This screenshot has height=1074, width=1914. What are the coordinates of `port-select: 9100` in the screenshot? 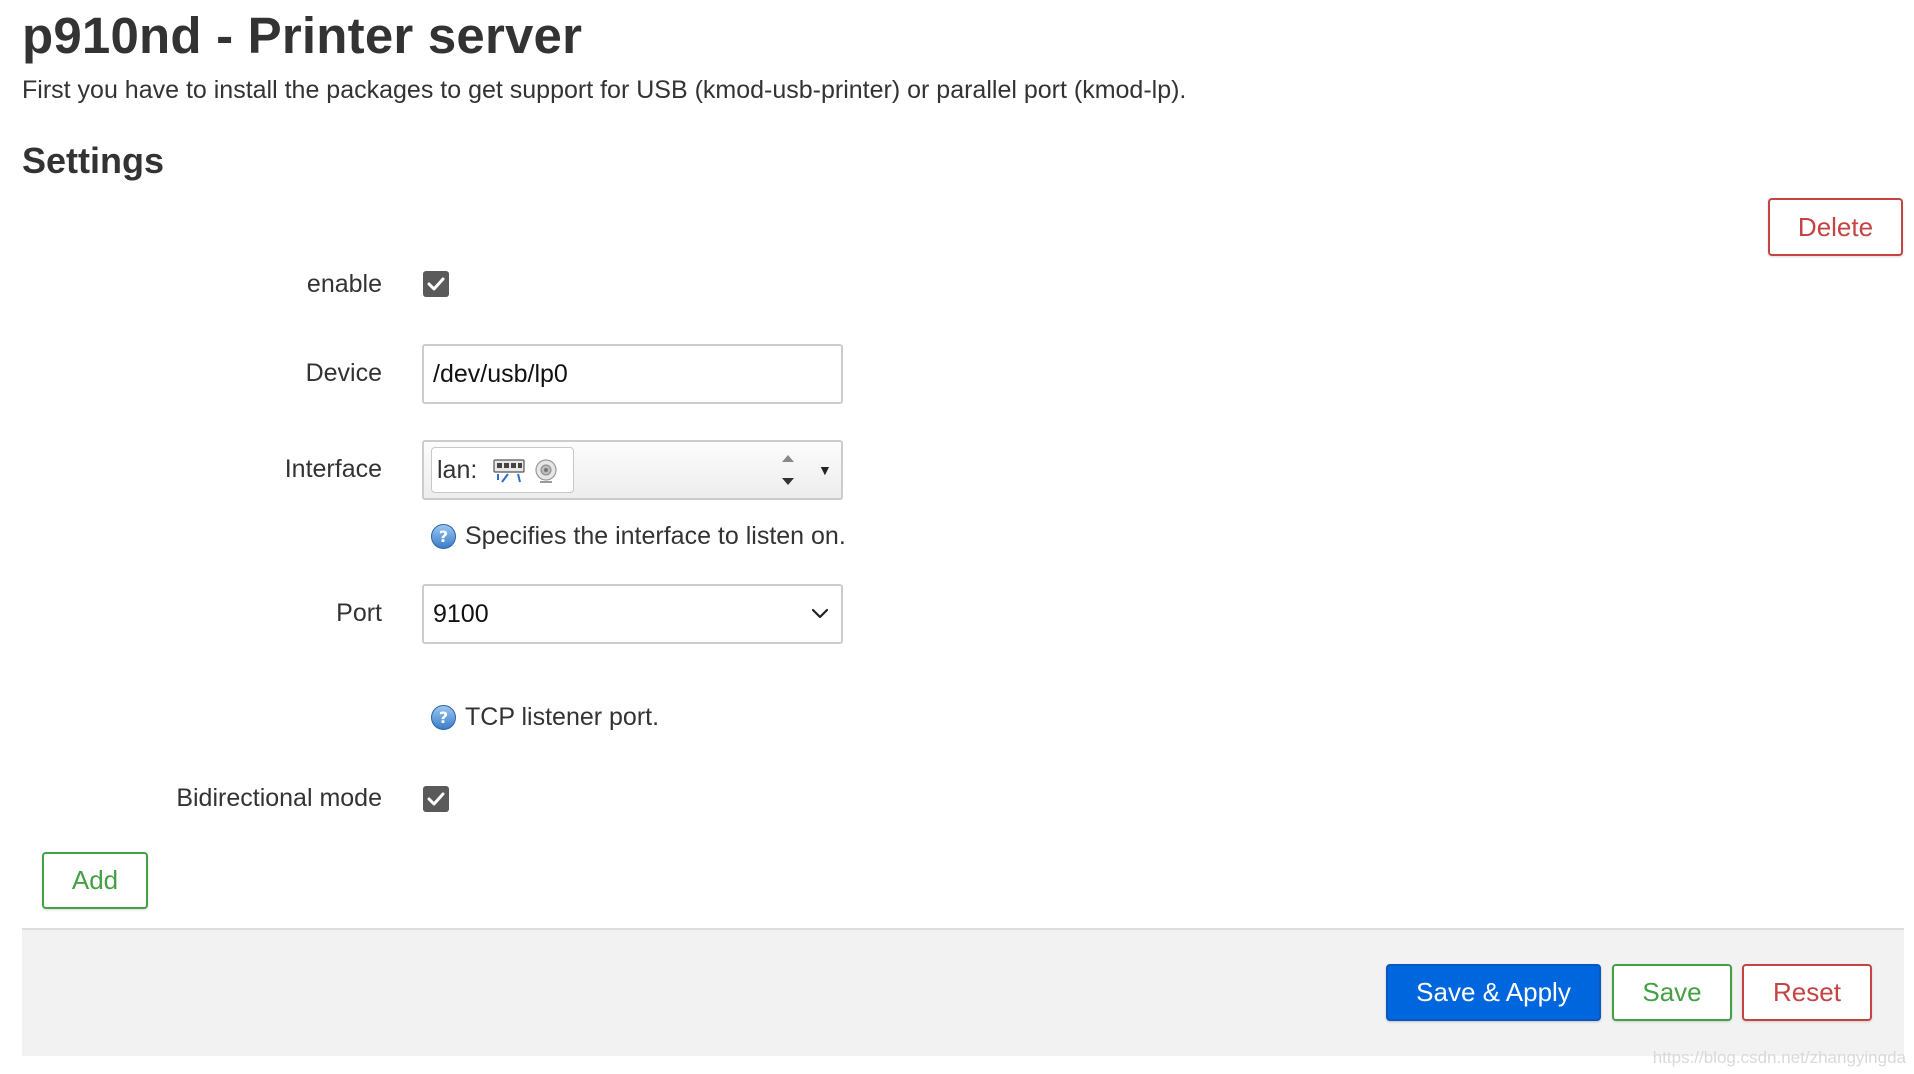 It's located at (632, 614).